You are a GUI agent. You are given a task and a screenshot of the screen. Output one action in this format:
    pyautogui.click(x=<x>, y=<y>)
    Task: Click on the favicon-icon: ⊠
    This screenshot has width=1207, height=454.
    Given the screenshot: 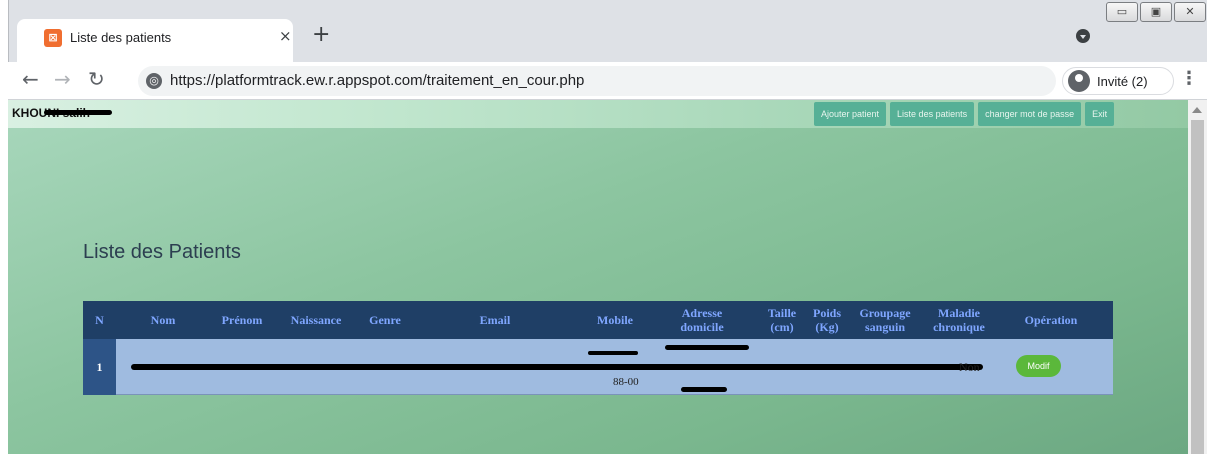 What is the action you would take?
    pyautogui.click(x=53, y=38)
    